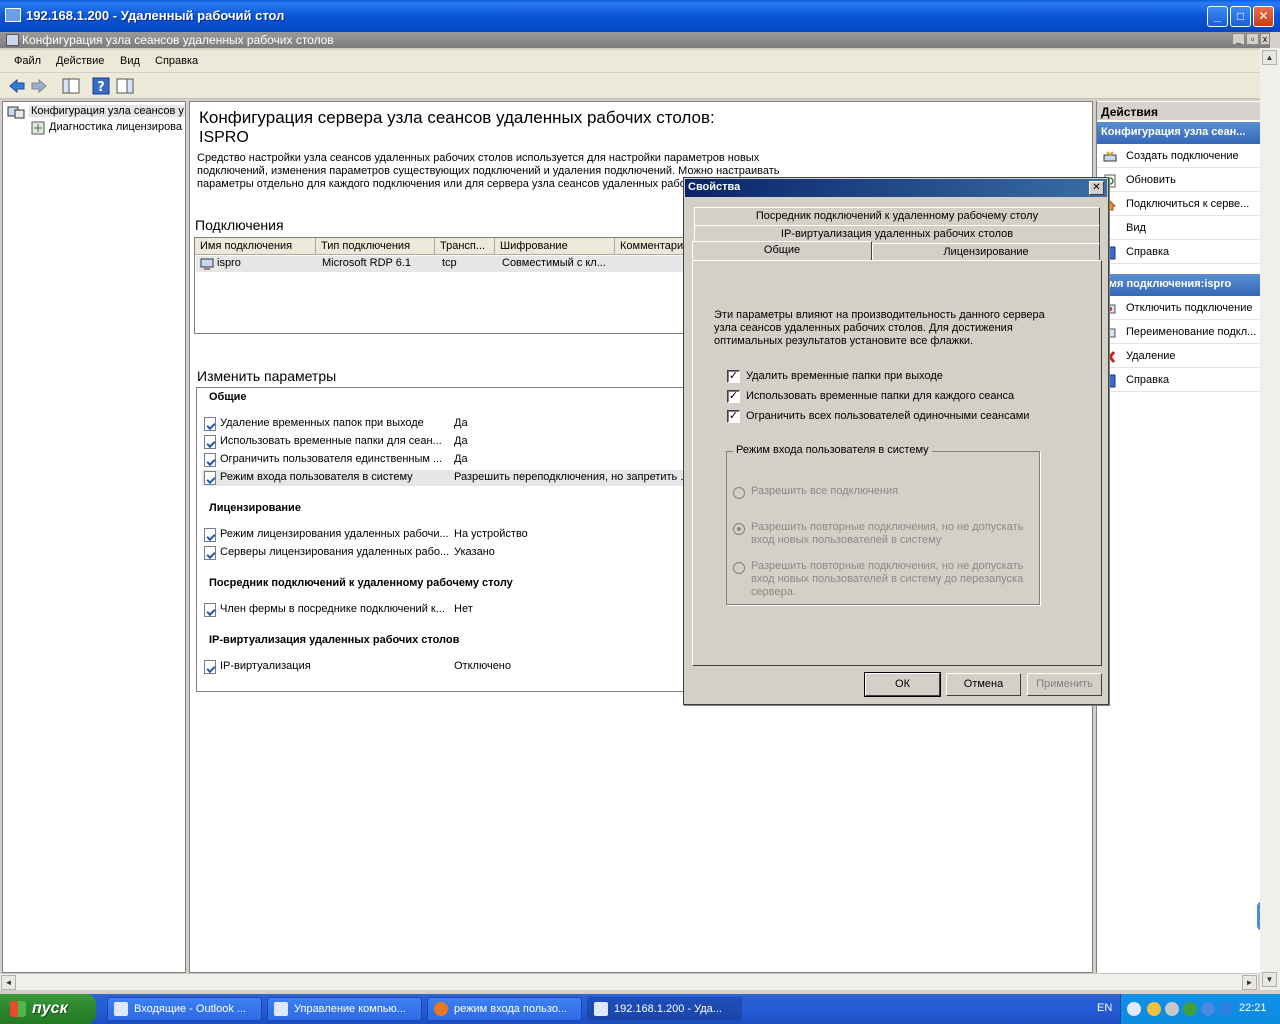 The width and height of the screenshot is (1280, 1024). Describe the element at coordinates (255, 508) in the screenshot. I see `group-licensing: Лицензирование` at that location.